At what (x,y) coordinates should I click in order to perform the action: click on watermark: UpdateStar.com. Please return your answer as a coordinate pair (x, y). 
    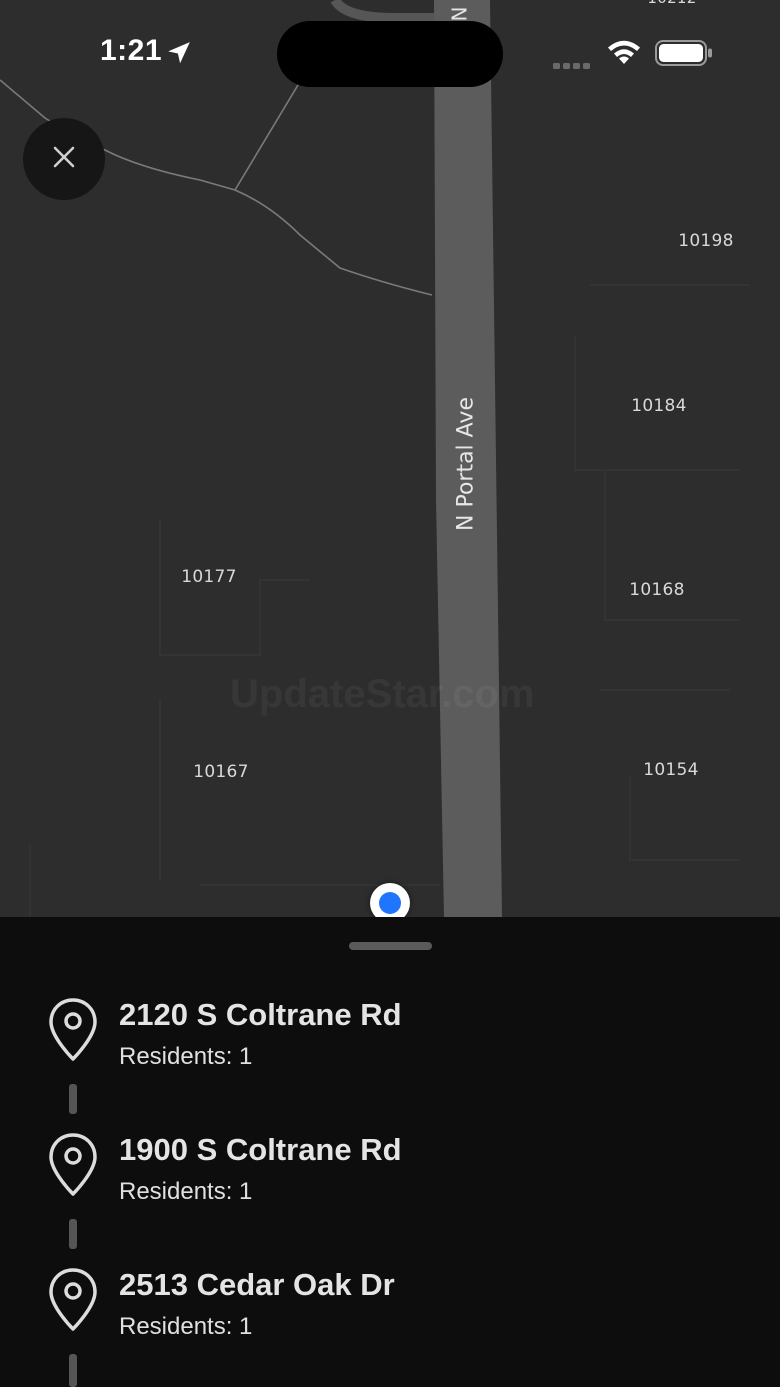
    Looking at the image, I should click on (382, 694).